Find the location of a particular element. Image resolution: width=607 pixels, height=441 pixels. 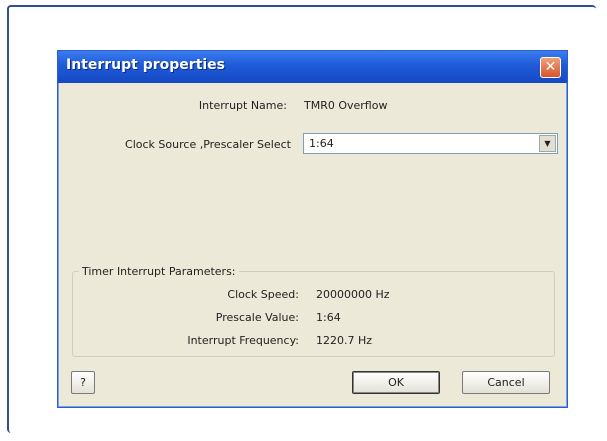

close-icon: ✕ is located at coordinates (550, 67).